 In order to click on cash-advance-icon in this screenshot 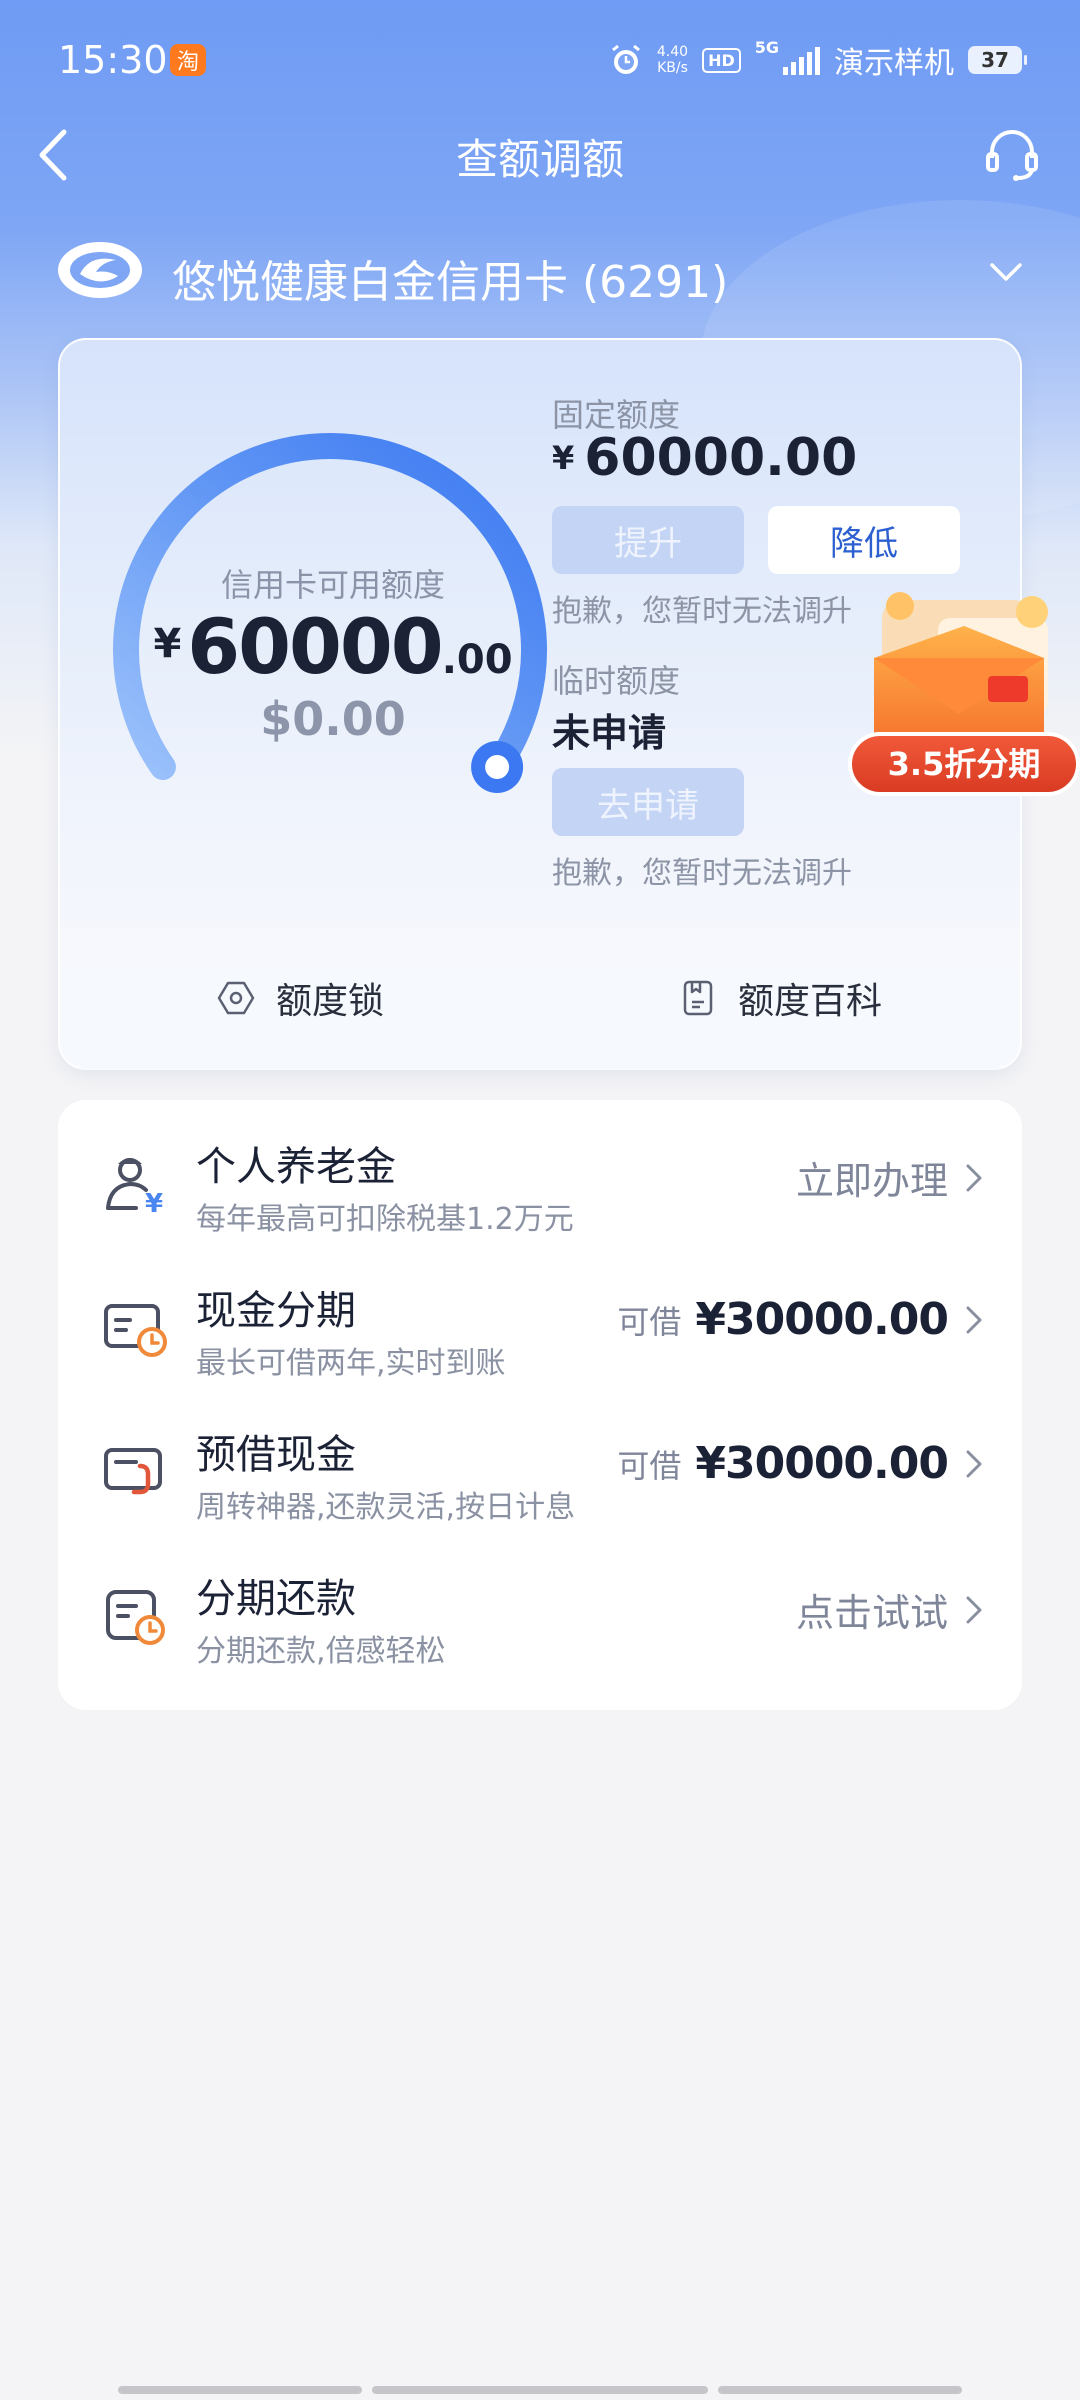, I will do `click(133, 1471)`.